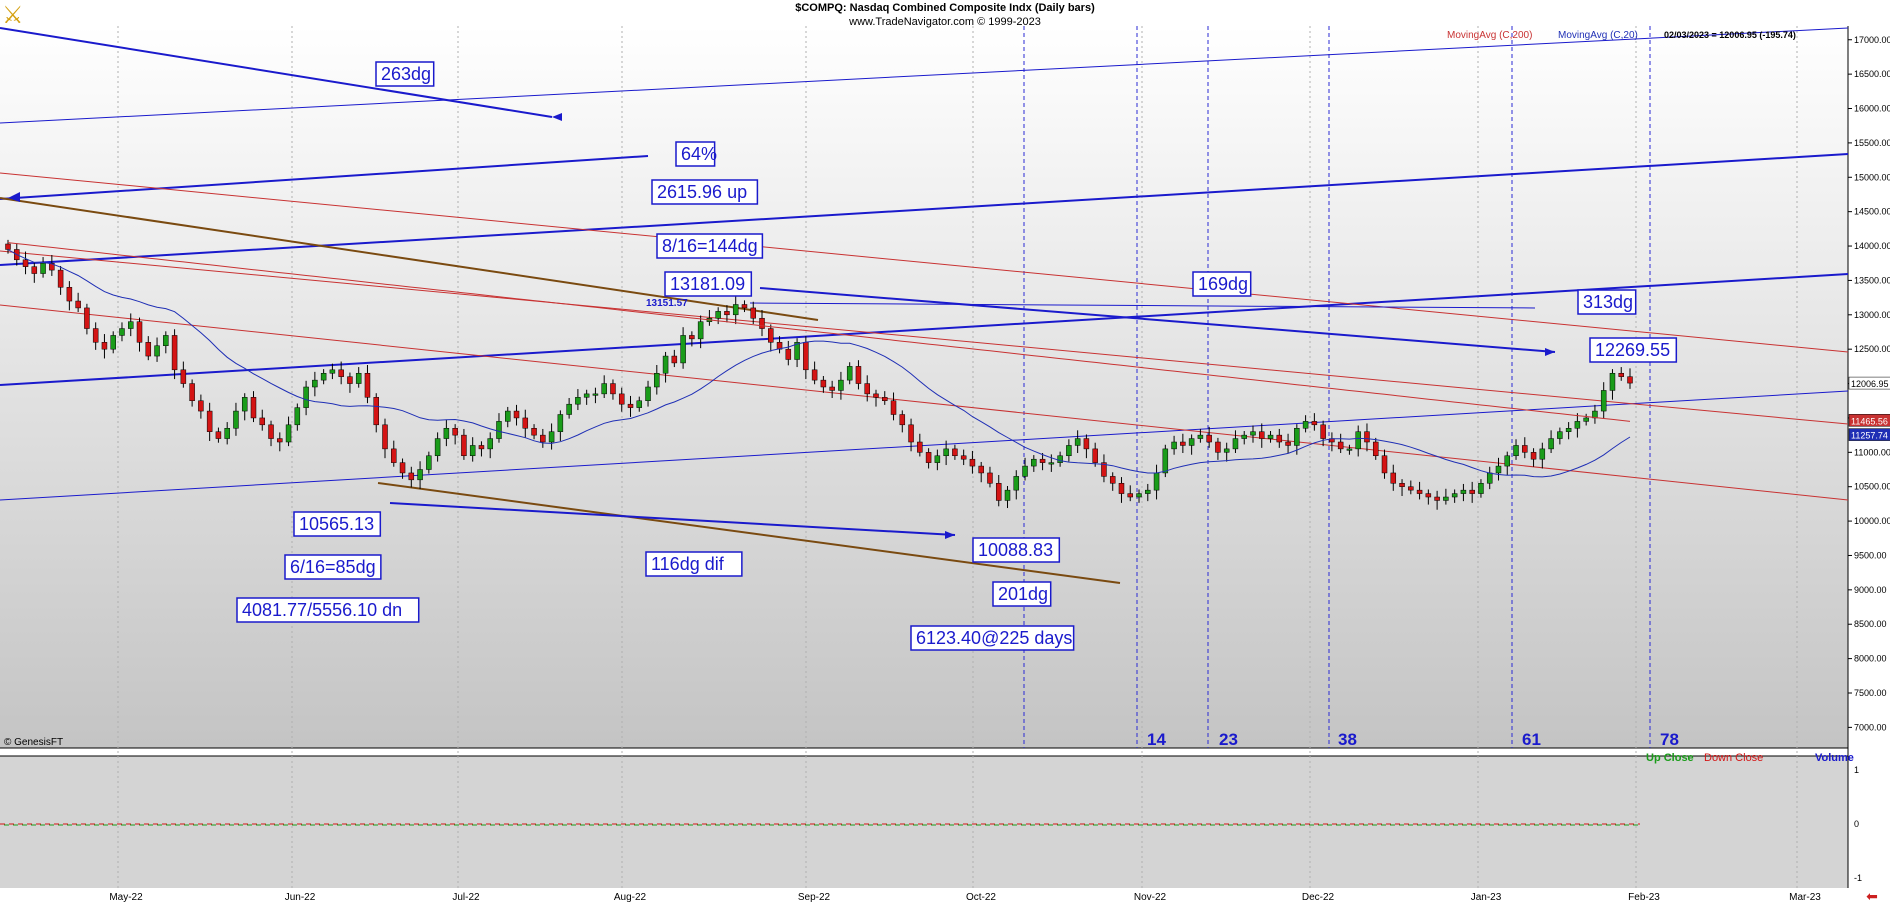  I want to click on y-tick-label: 15500.00, so click(1872, 143).